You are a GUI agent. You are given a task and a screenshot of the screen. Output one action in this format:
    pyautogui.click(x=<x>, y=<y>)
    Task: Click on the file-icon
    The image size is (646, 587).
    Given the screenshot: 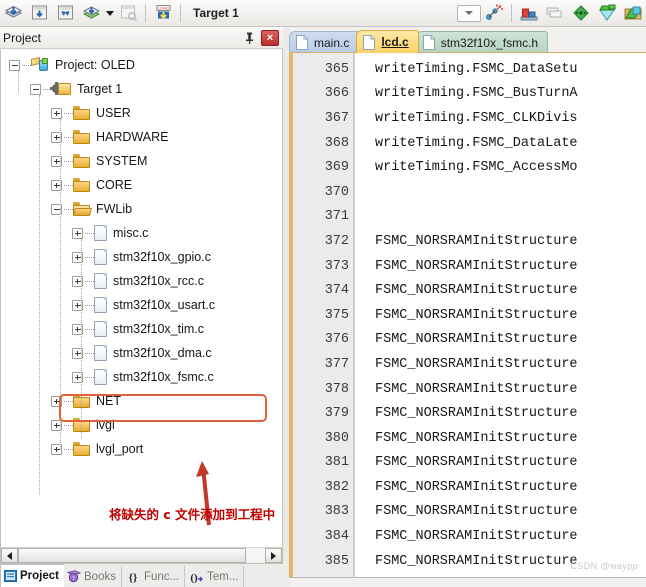 What is the action you would take?
    pyautogui.click(x=100, y=281)
    